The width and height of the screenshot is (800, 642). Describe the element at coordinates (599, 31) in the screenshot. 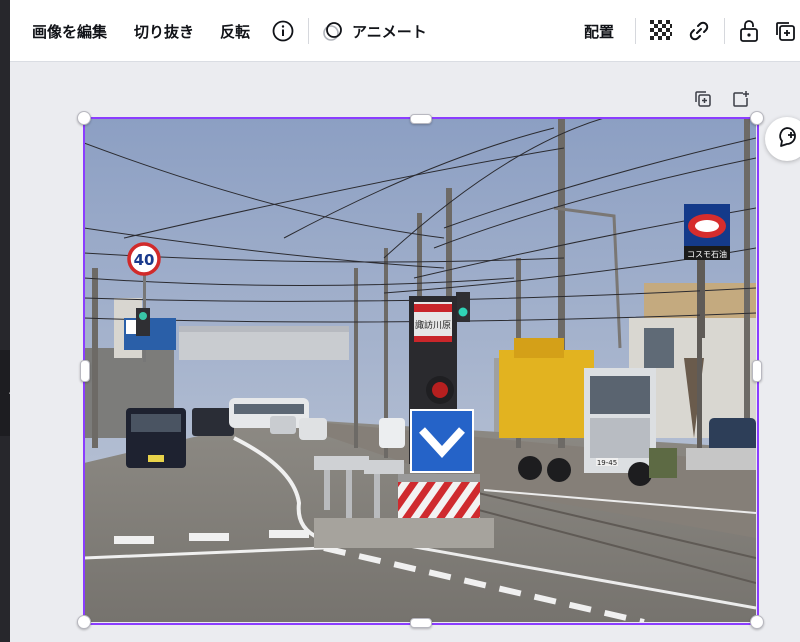

I see `position-button: 配置` at that location.